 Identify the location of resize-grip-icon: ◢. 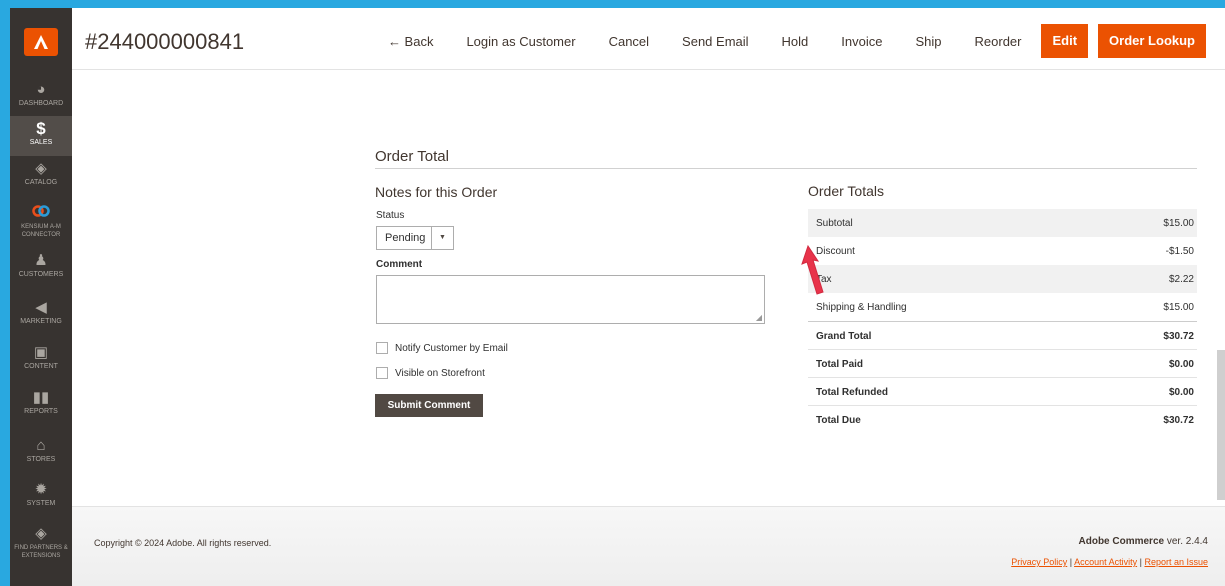
(759, 317).